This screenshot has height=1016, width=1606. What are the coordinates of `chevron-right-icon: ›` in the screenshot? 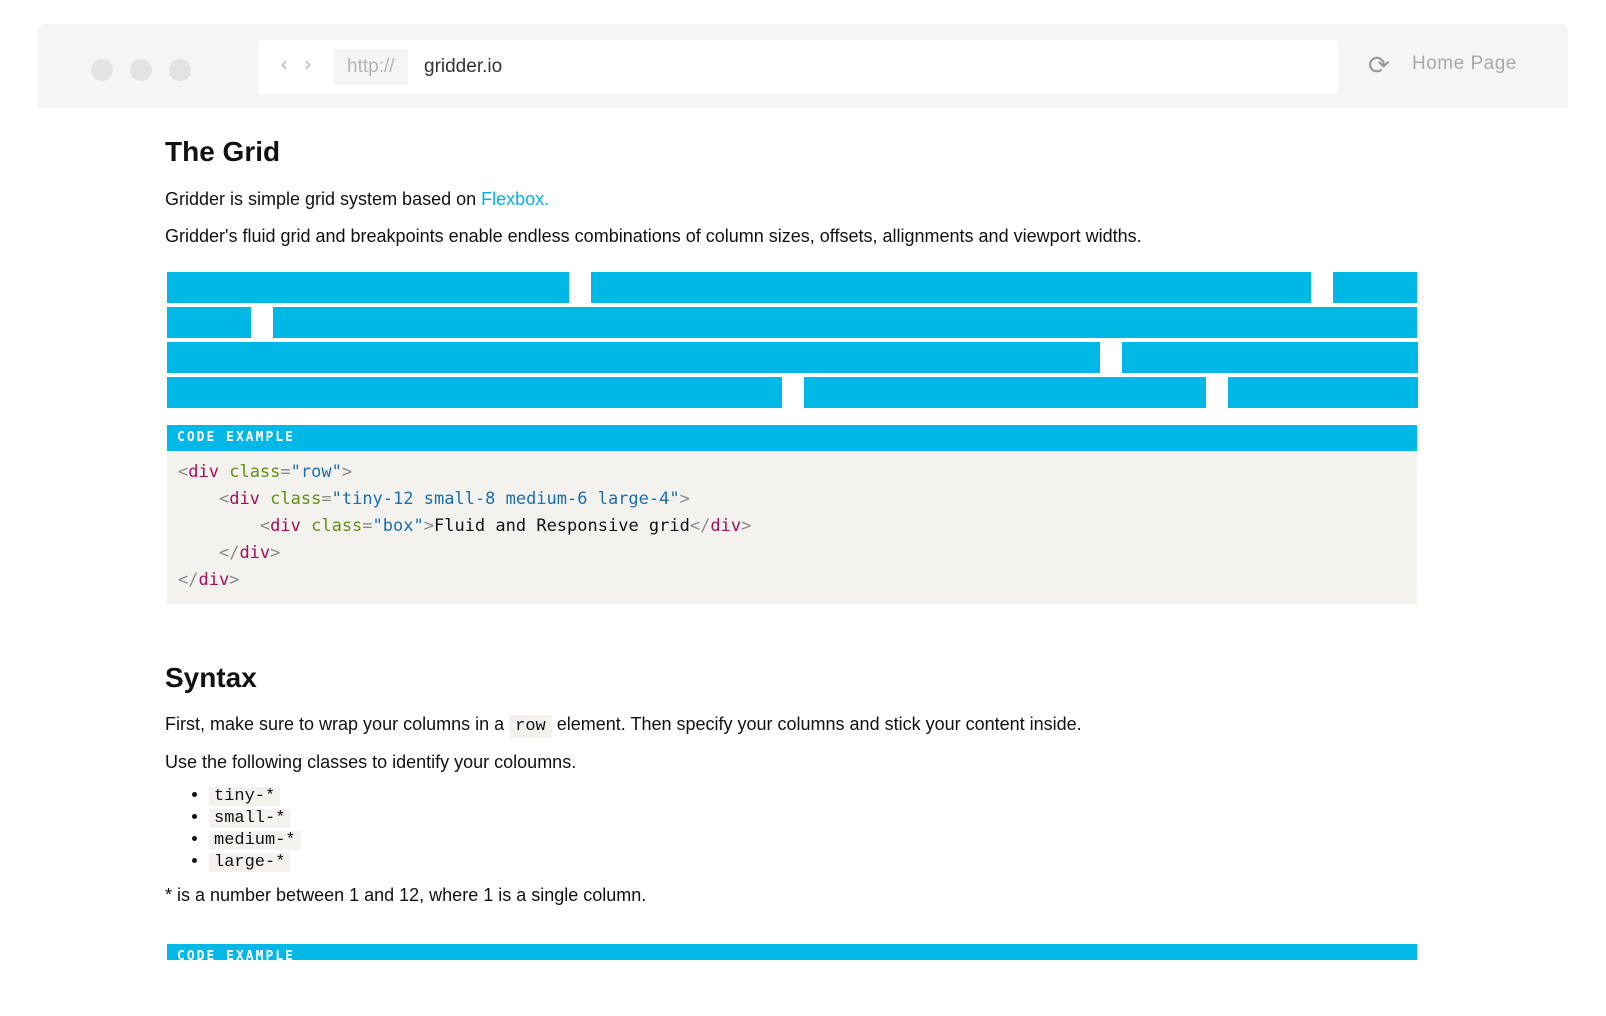 It's located at (308, 64).